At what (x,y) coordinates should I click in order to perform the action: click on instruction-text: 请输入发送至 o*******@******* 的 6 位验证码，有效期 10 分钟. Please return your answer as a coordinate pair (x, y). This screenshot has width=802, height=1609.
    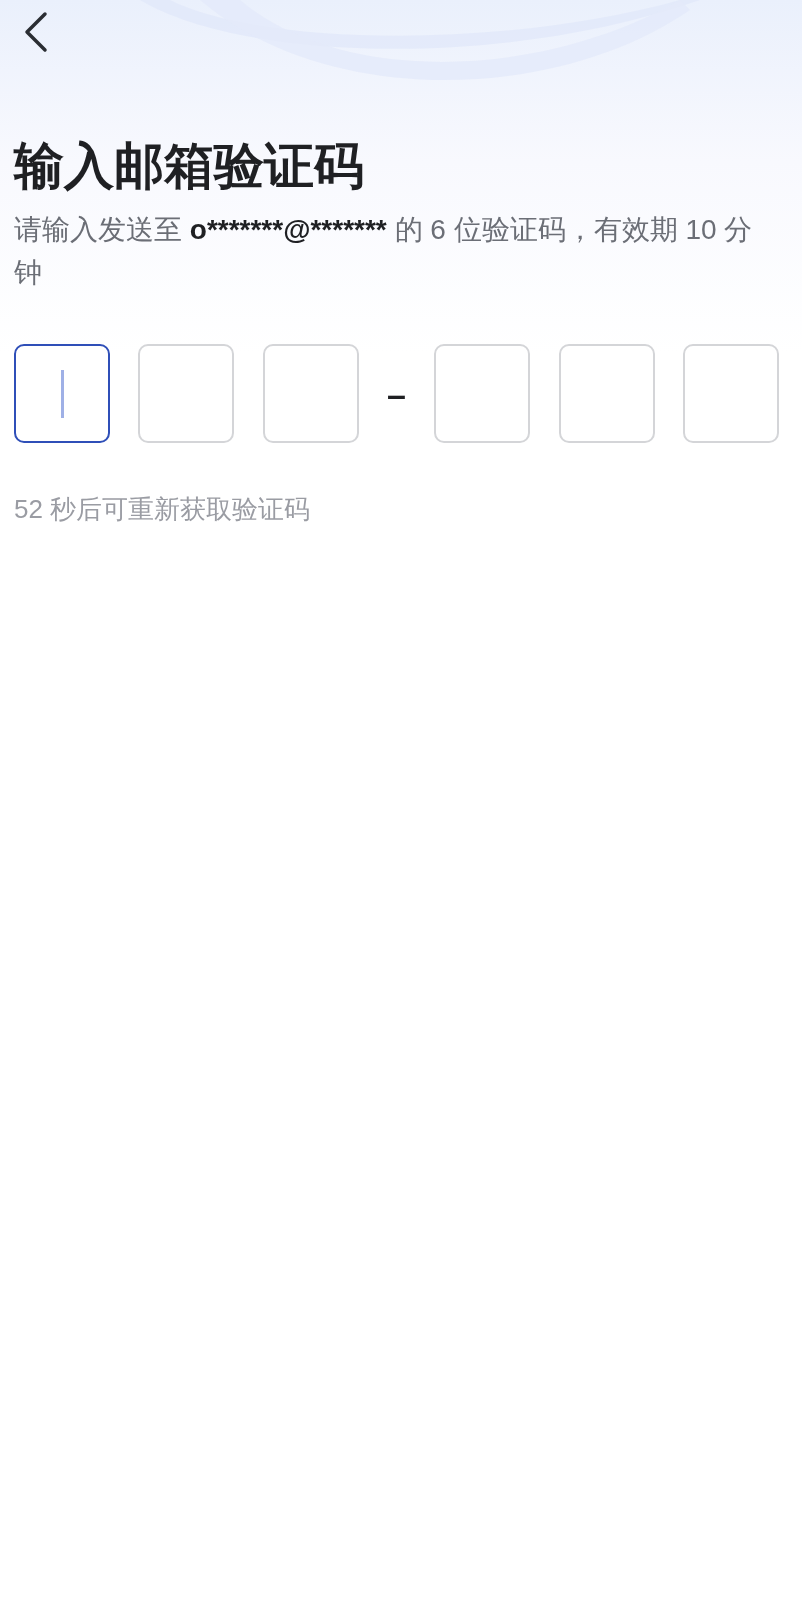
    Looking at the image, I should click on (384, 251).